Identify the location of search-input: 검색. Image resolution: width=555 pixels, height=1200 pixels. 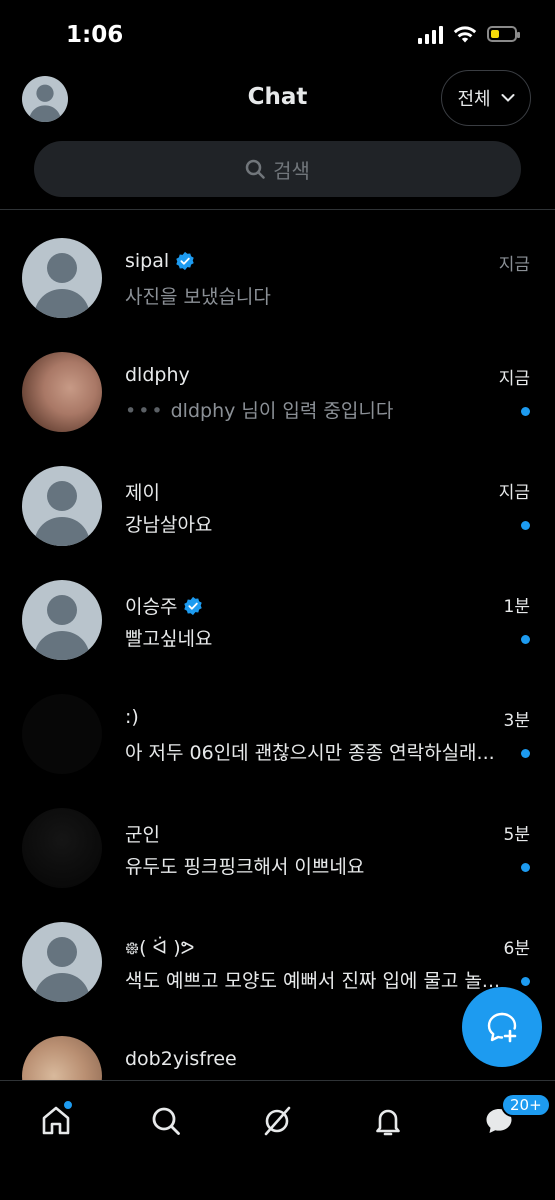
(277, 169).